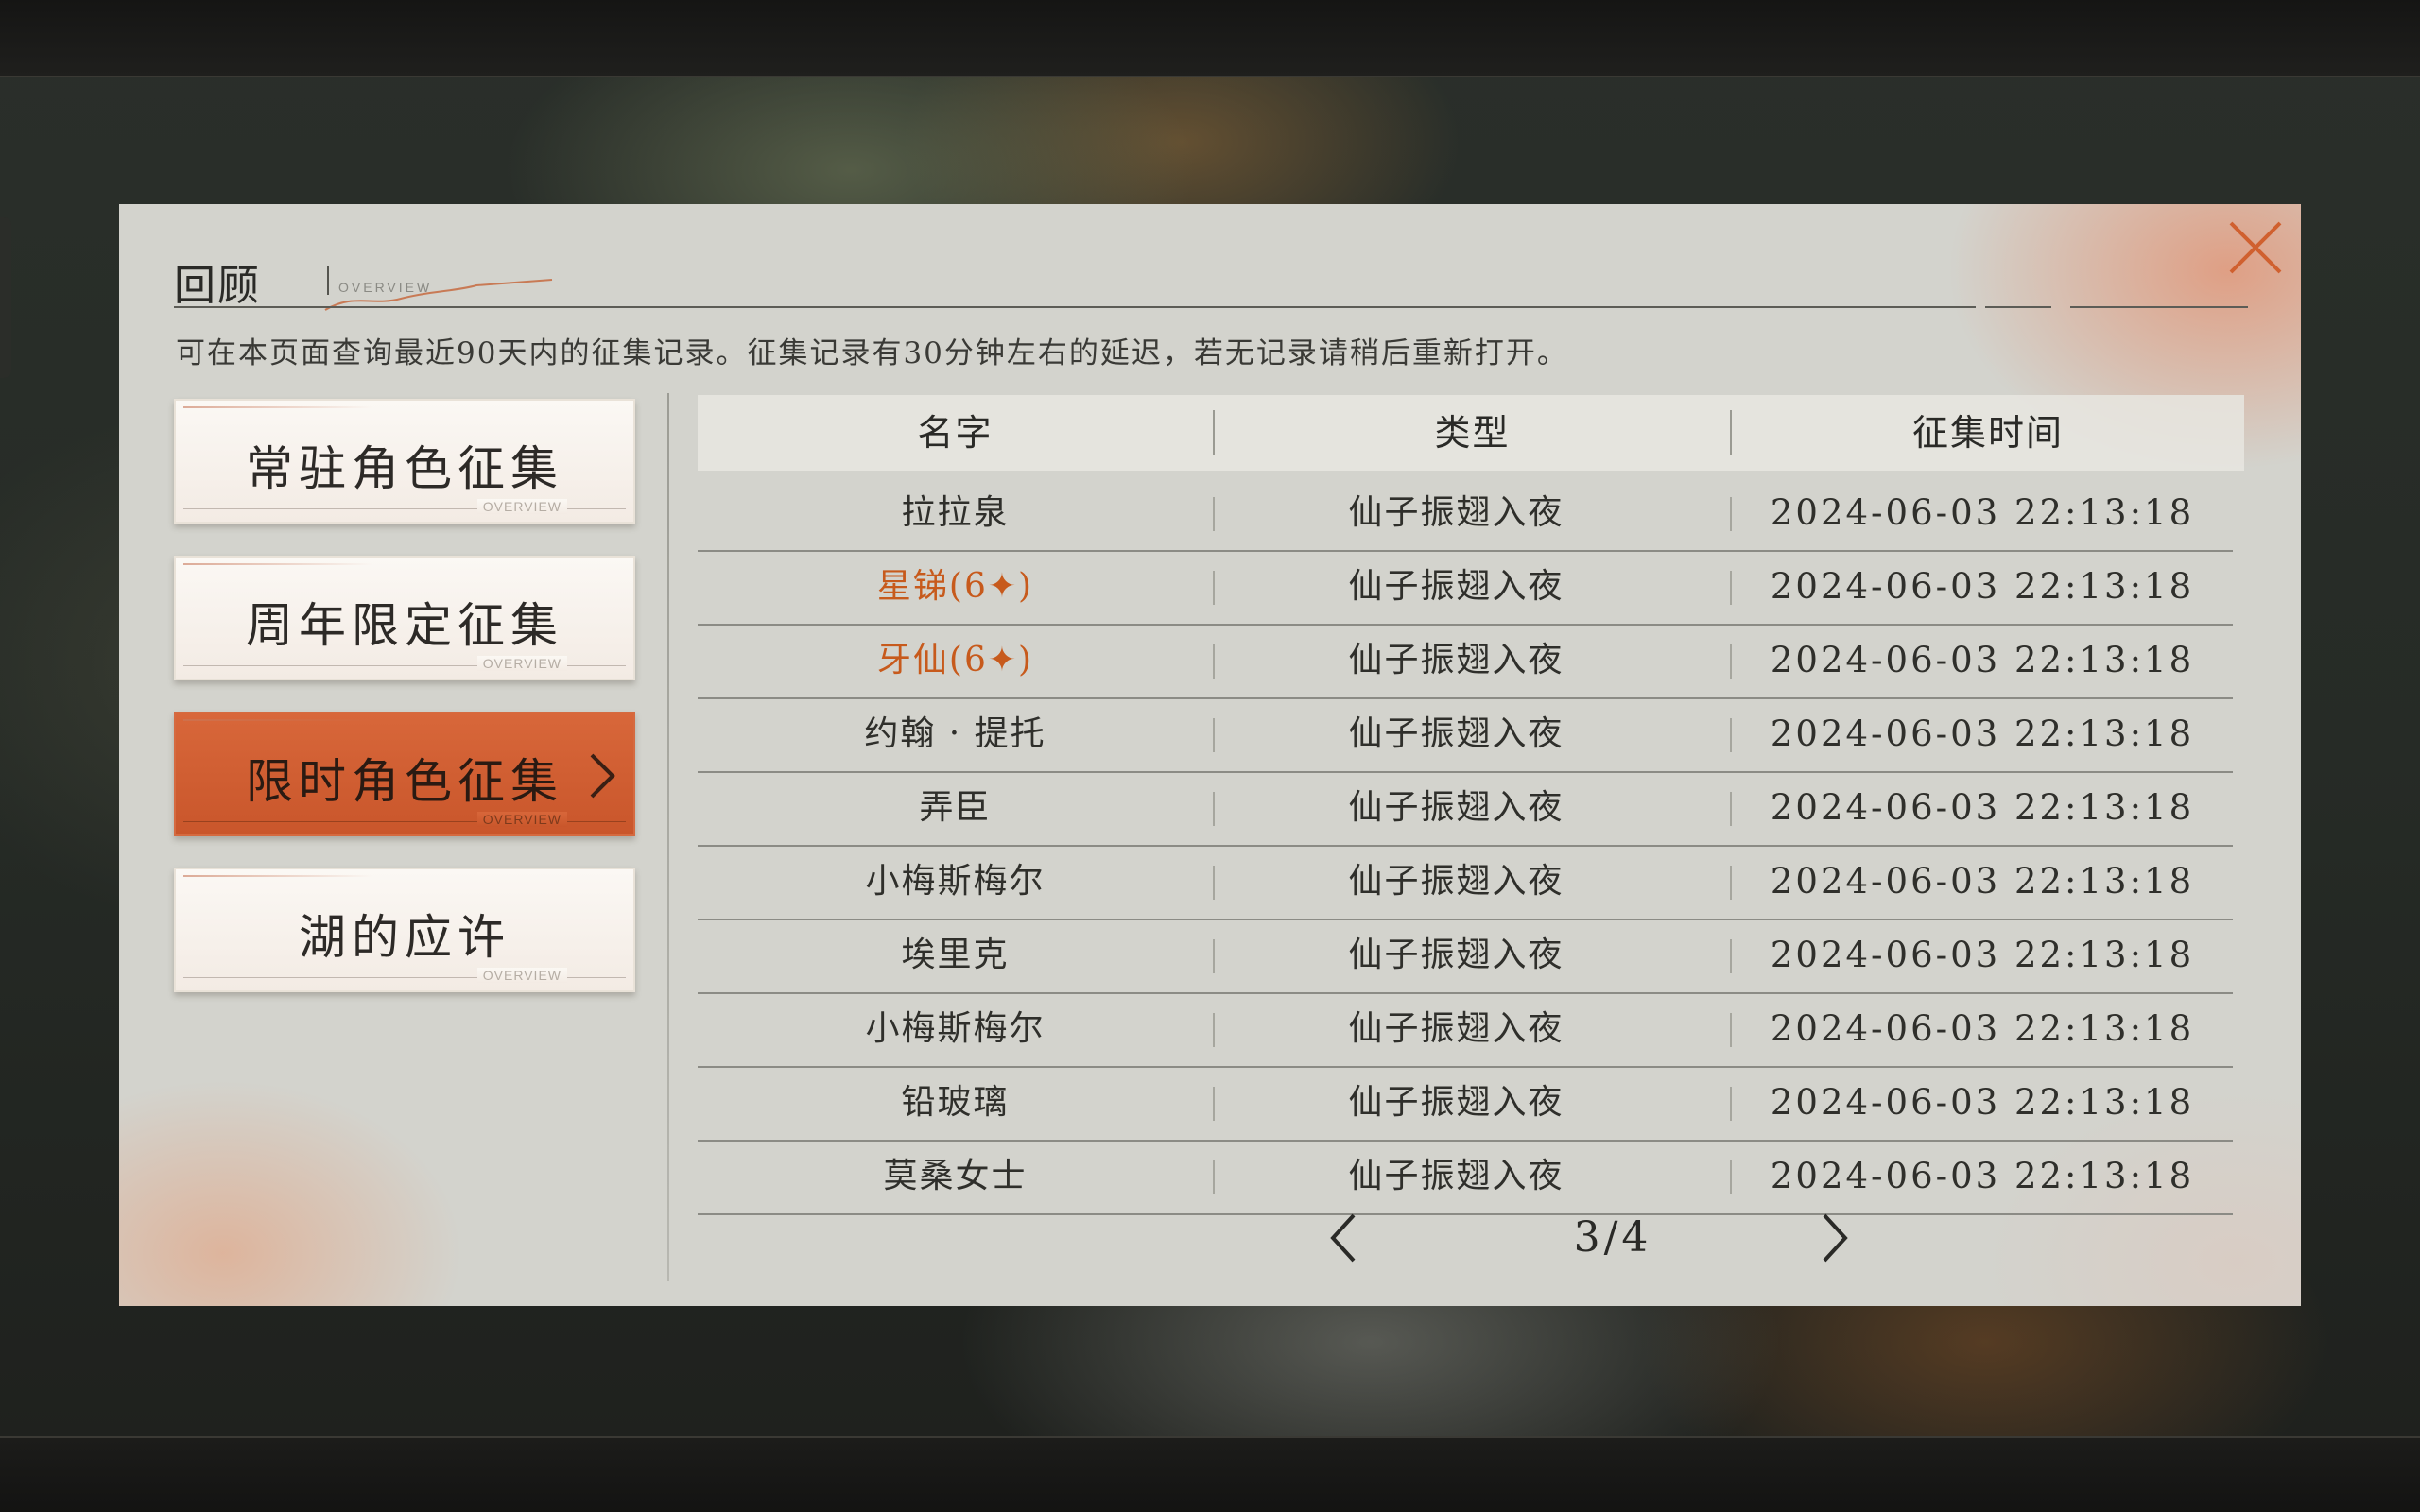 This screenshot has height=1512, width=2420. Describe the element at coordinates (955, 955) in the screenshot. I see `cell-name: 埃里克` at that location.